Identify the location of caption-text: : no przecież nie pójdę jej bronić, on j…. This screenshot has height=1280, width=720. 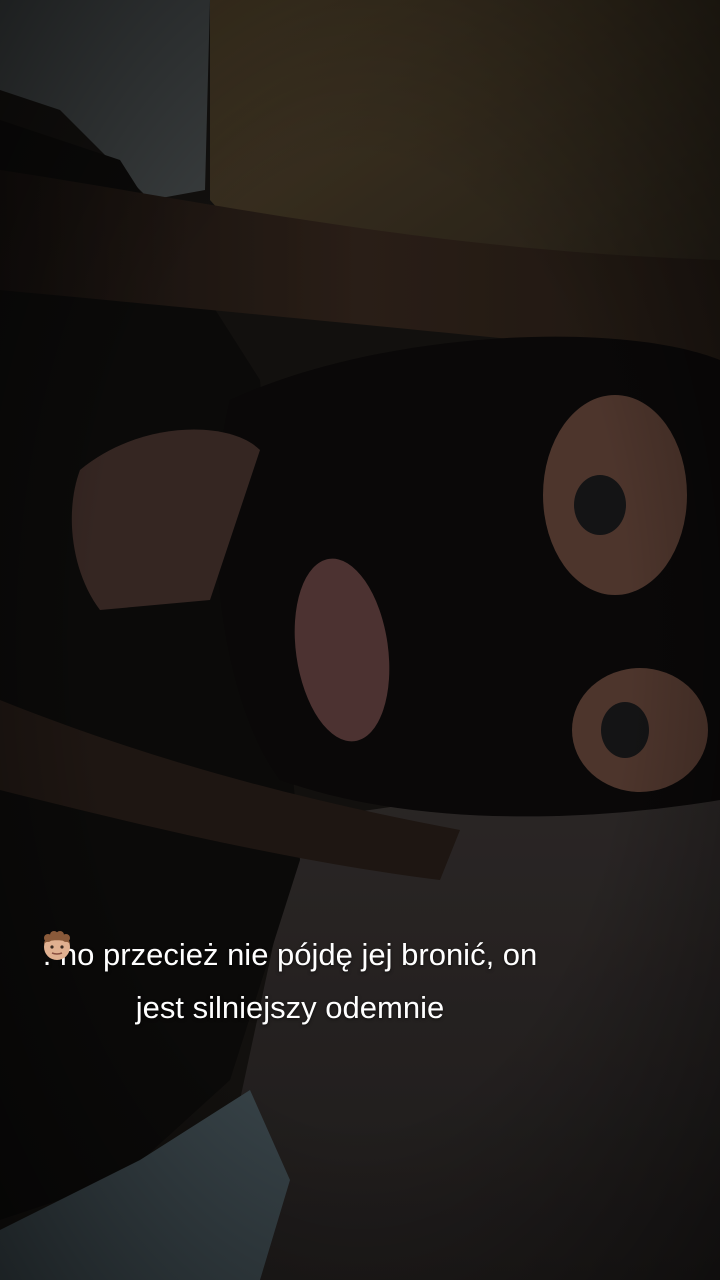
(290, 981).